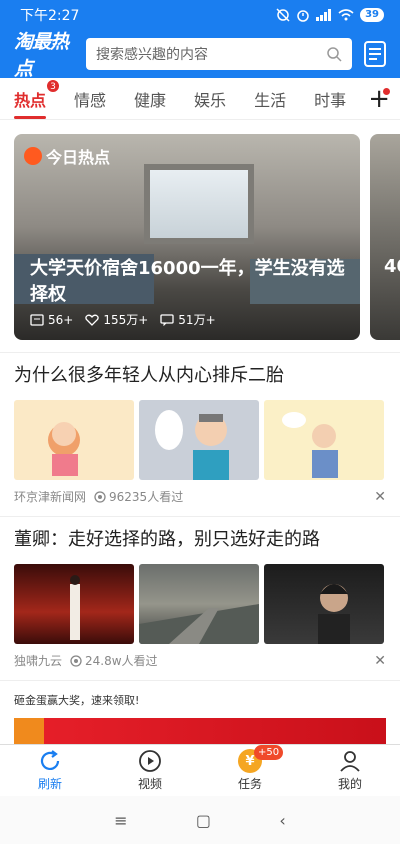 The width and height of the screenshot is (400, 844). What do you see at coordinates (303, 16) in the screenshot?
I see `alarm-icon` at bounding box center [303, 16].